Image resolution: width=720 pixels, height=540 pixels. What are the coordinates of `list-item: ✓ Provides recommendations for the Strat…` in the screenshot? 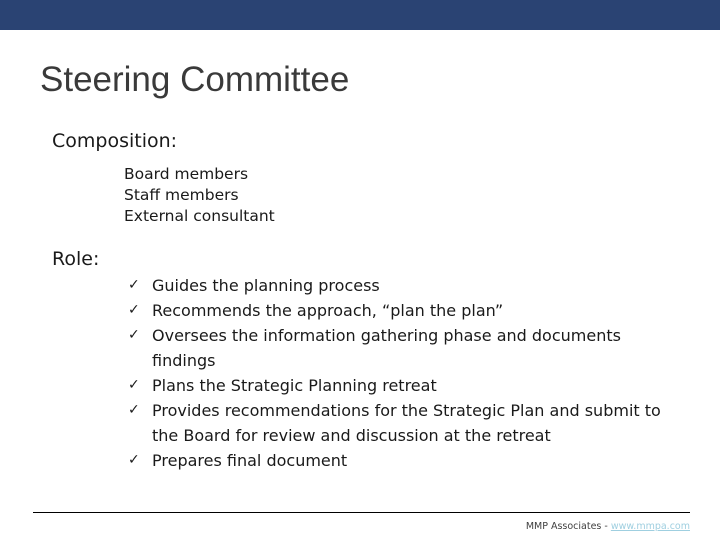 It's located at (408, 423).